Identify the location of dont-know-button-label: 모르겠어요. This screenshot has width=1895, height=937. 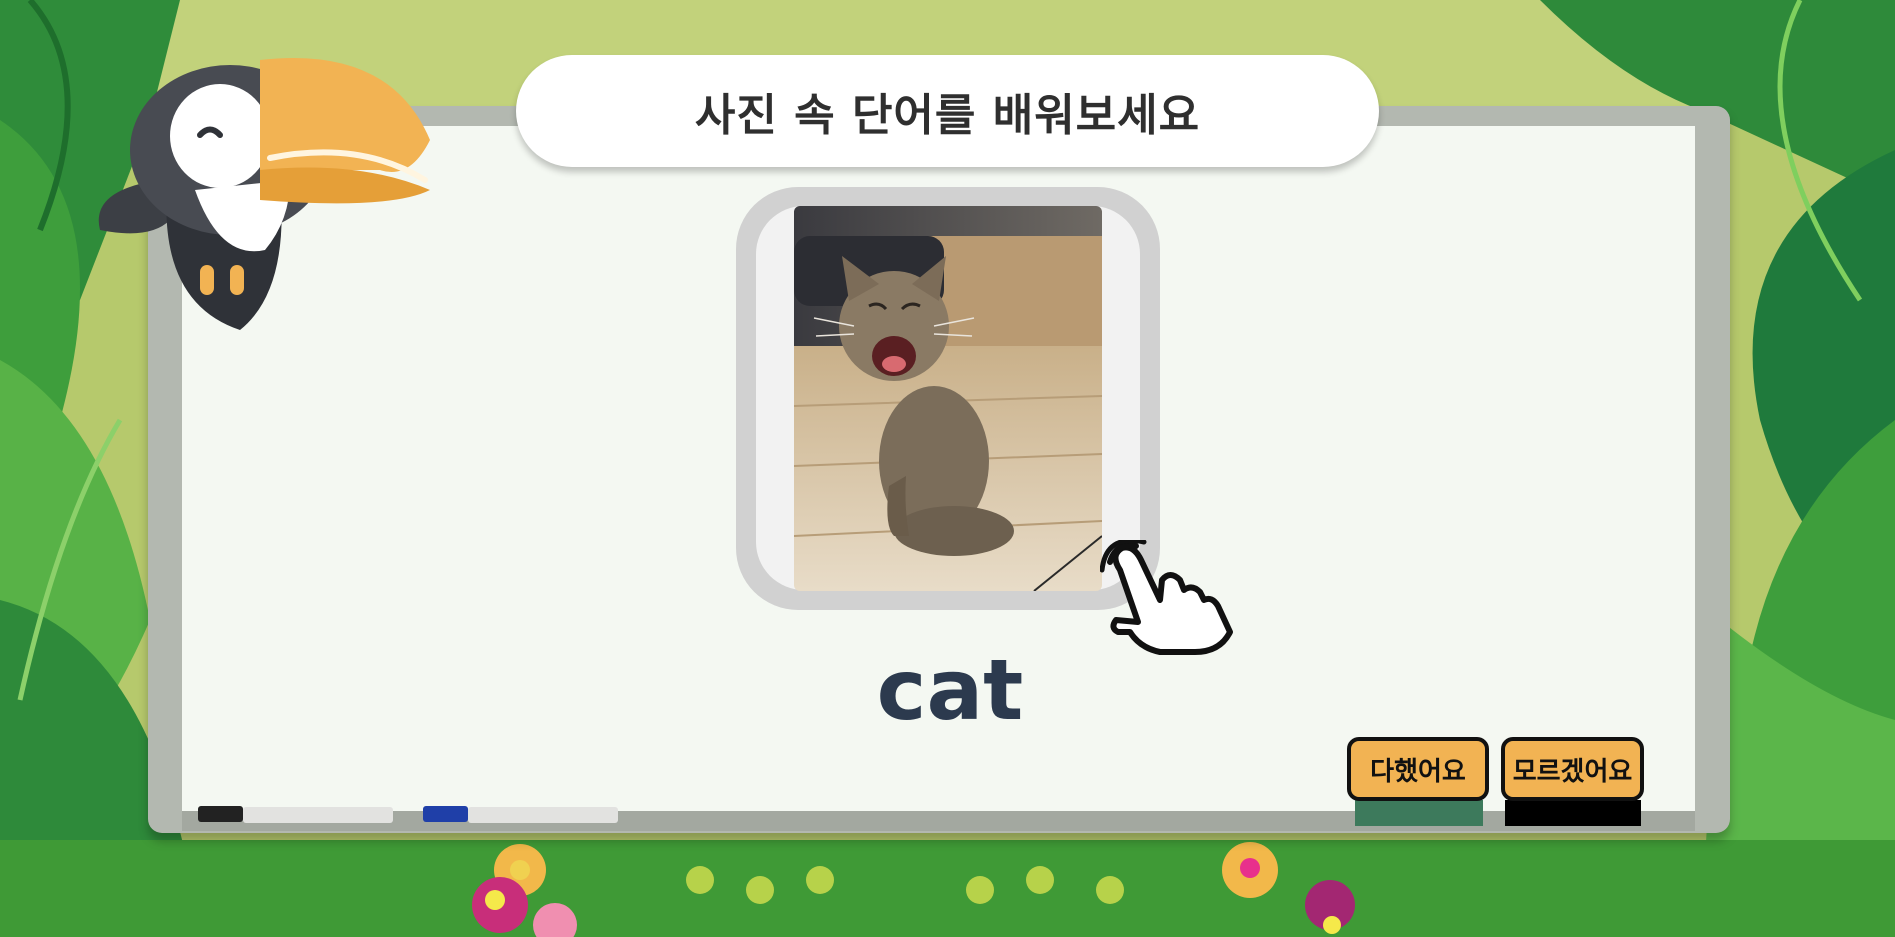
(1572, 771).